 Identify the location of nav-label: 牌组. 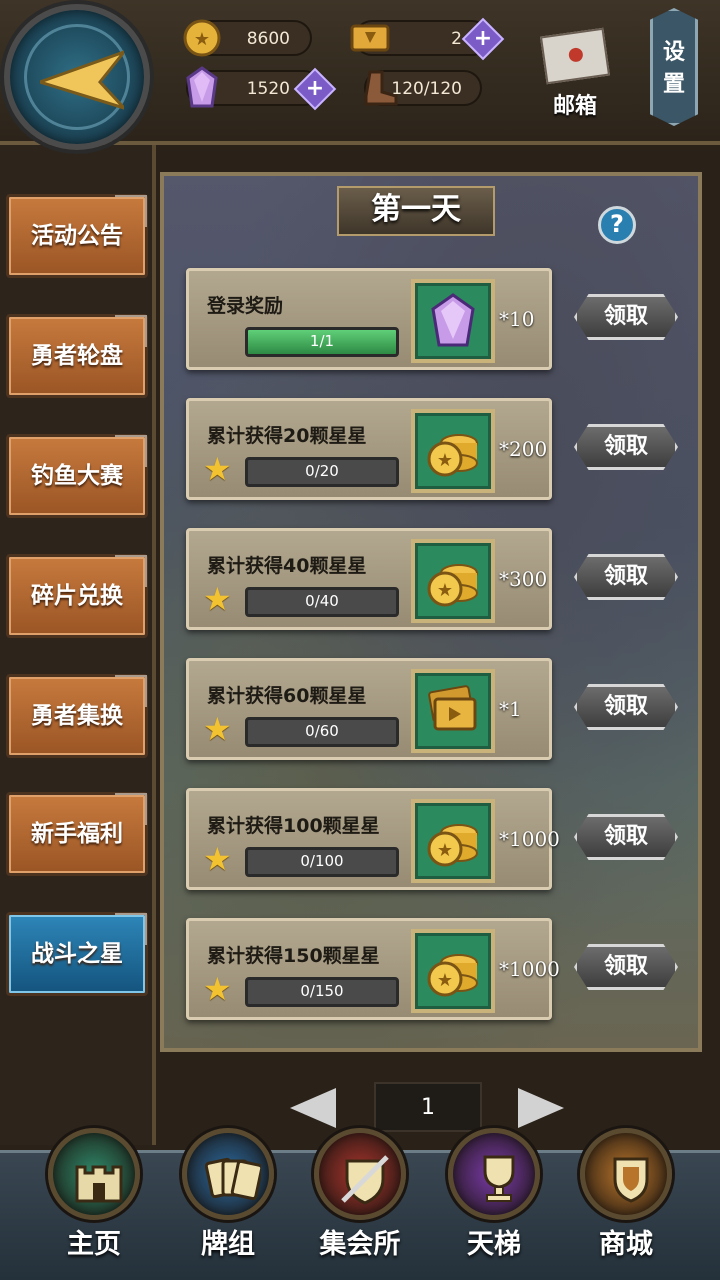
(228, 1244).